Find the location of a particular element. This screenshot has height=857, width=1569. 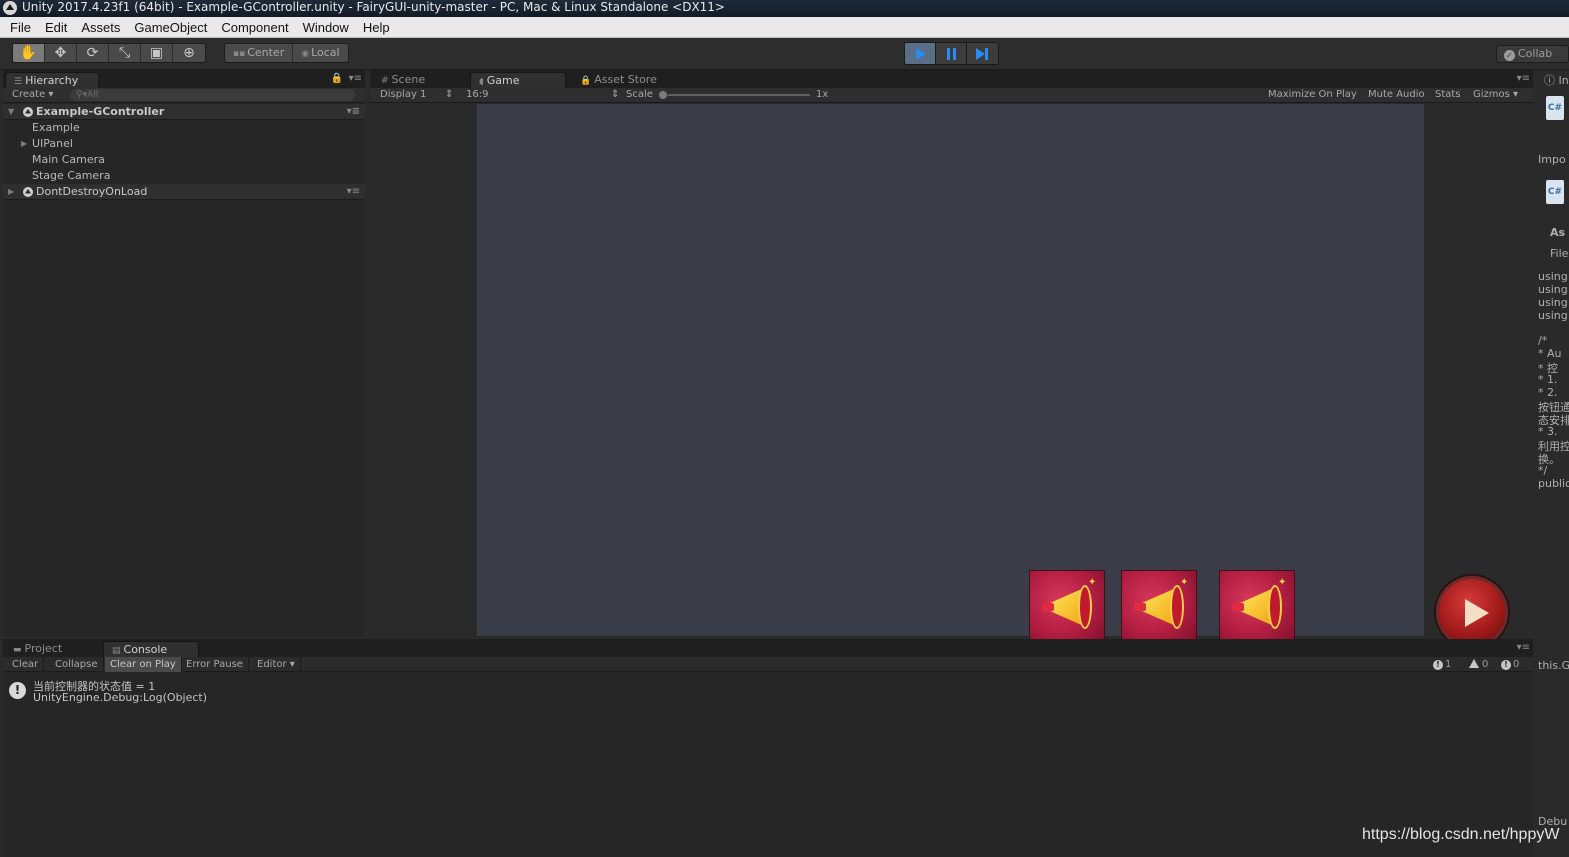

tab-game: ◖ Game is located at coordinates (518, 80).